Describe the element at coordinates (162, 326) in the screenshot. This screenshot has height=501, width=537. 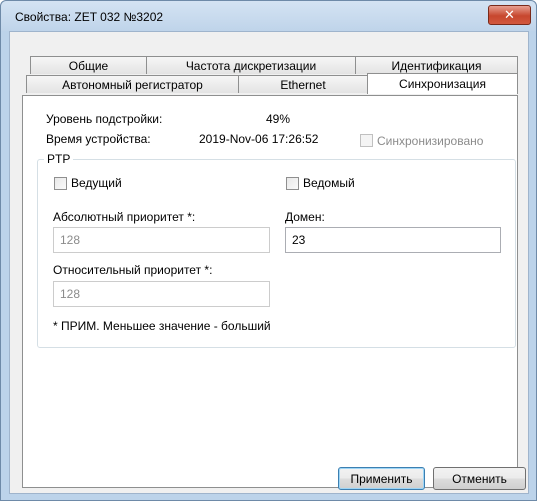
I see `priority-note: * ПРИМ. Меньшее значение - больший` at that location.